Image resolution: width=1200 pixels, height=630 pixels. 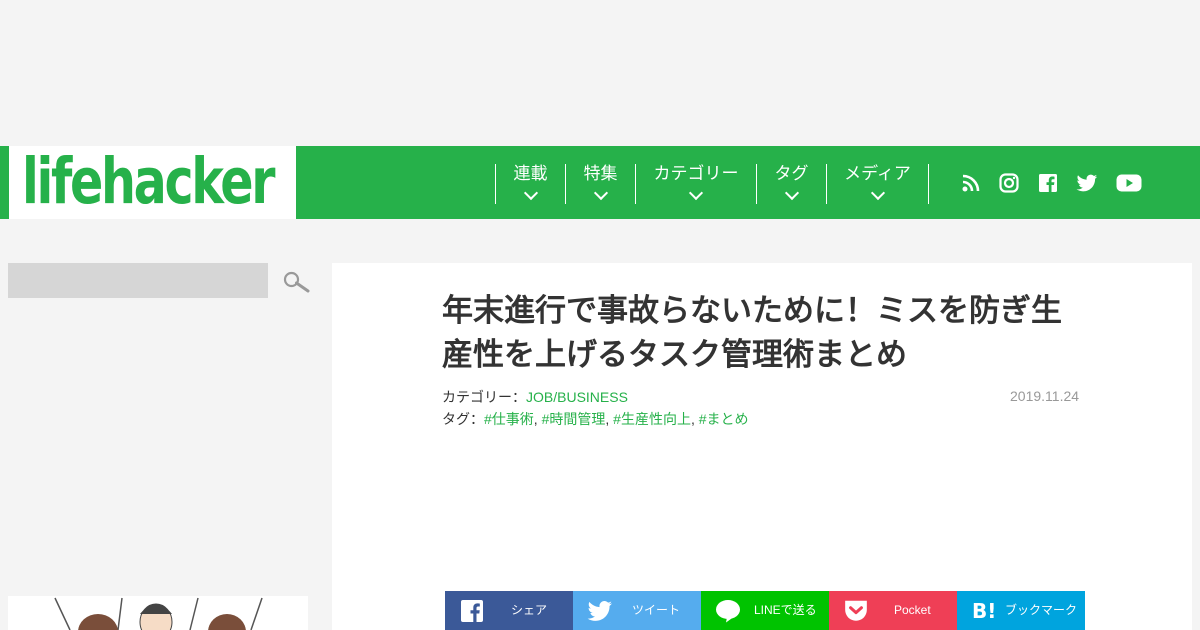 I want to click on share-buttons: シェア ツイート LINEで送る Pocket B! ブックマーク, so click(x=765, y=610).